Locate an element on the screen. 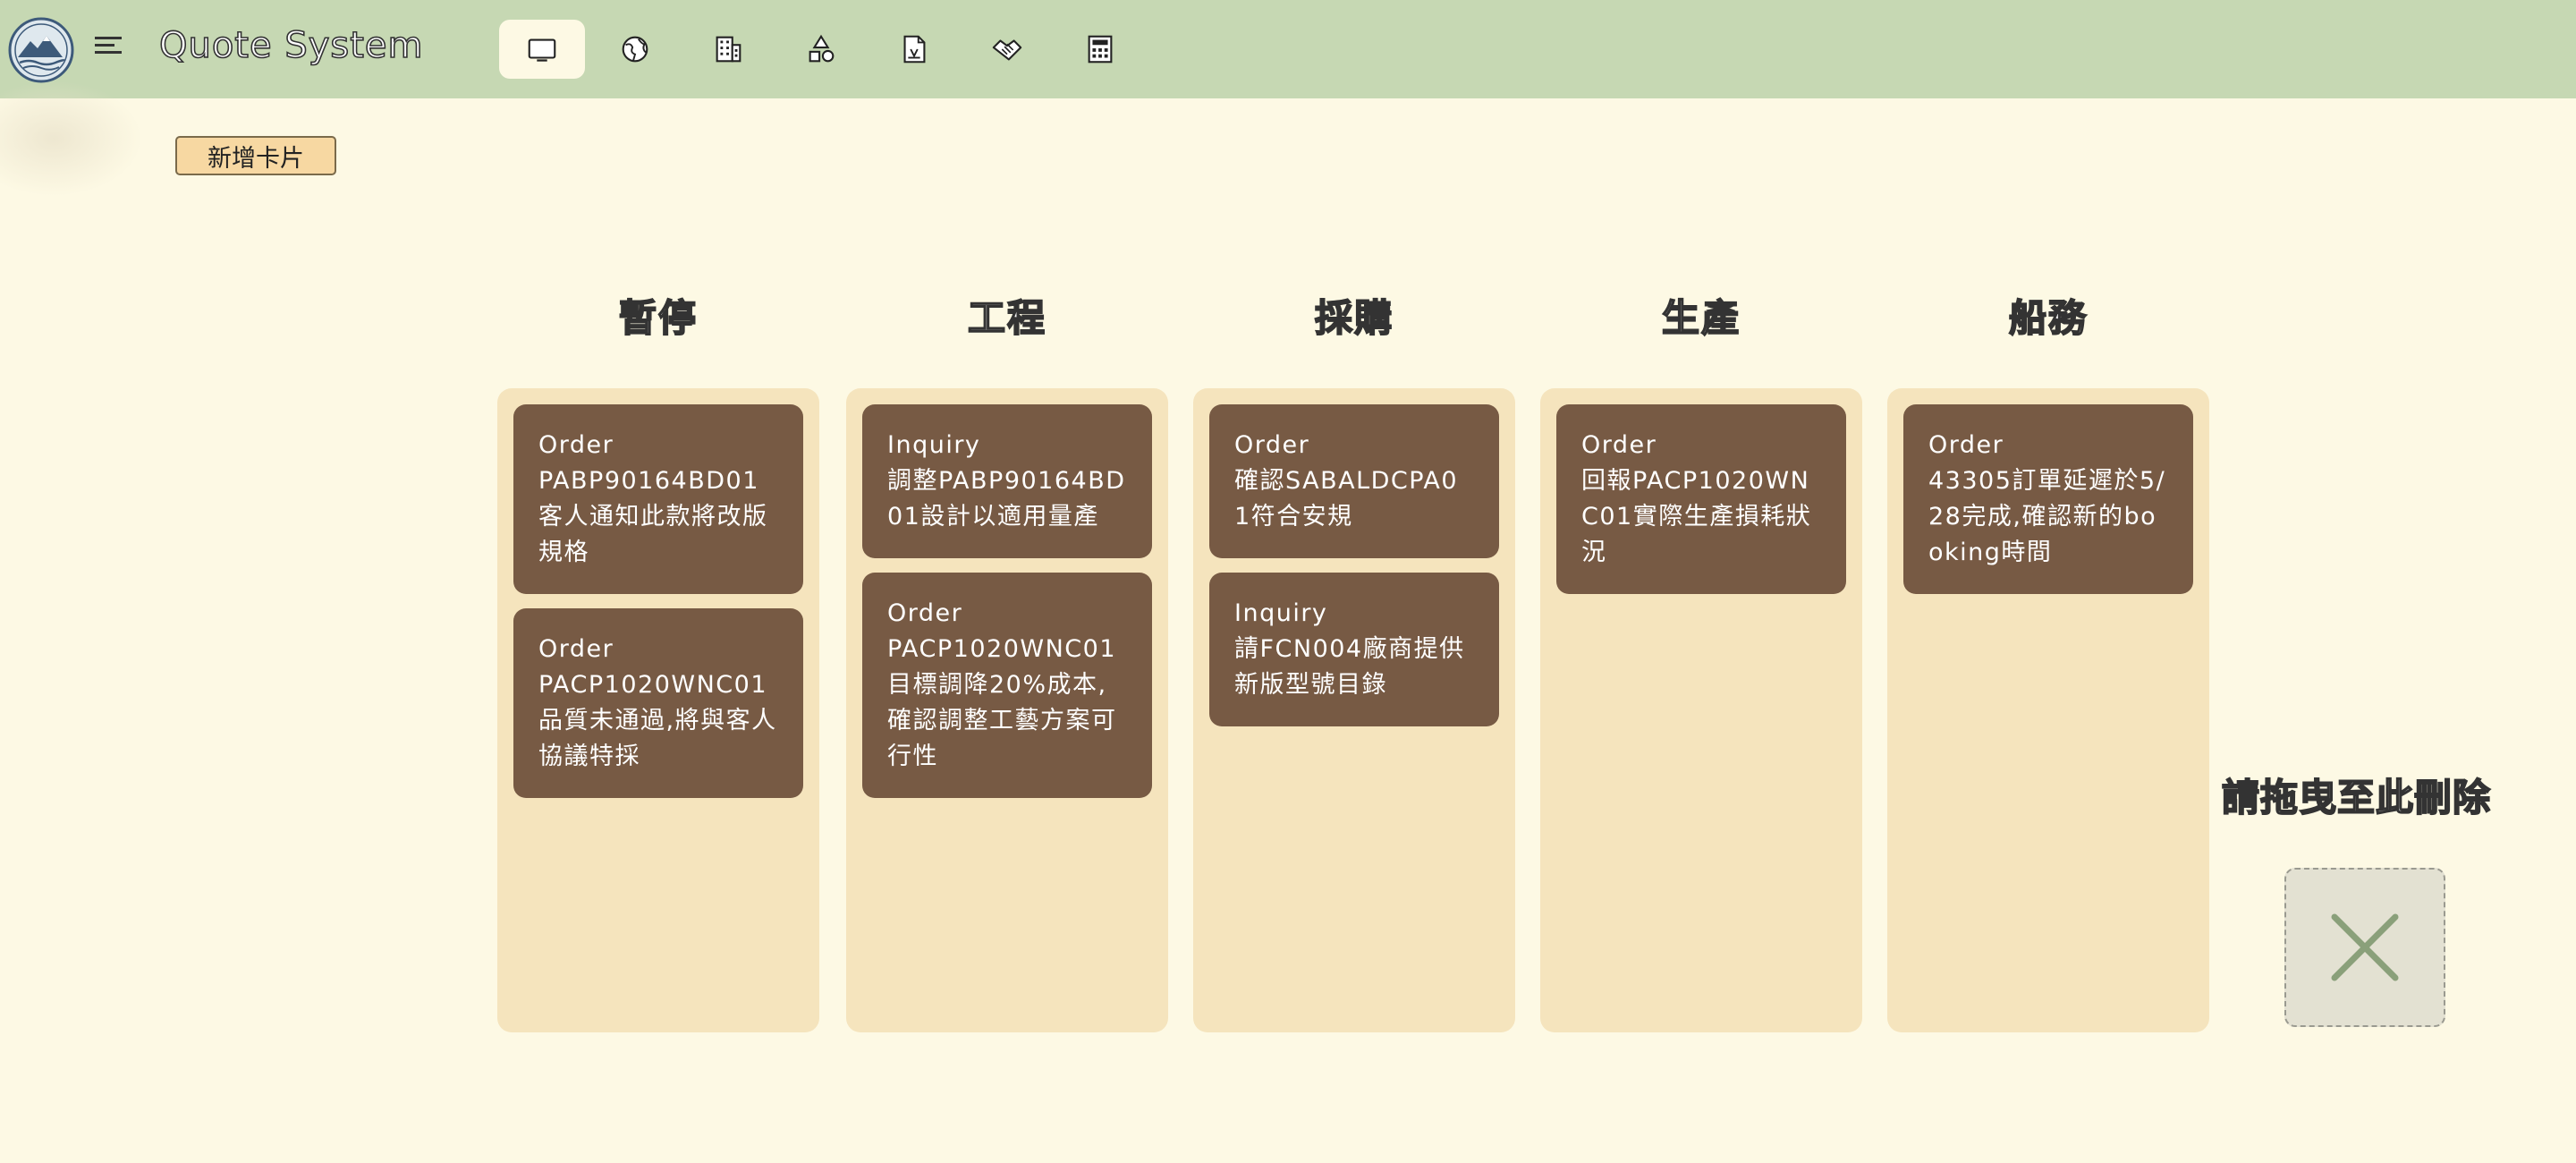 The width and height of the screenshot is (2576, 1163). kanban-card: Order 確認SABALDCPA01符合安規 is located at coordinates (1354, 481).